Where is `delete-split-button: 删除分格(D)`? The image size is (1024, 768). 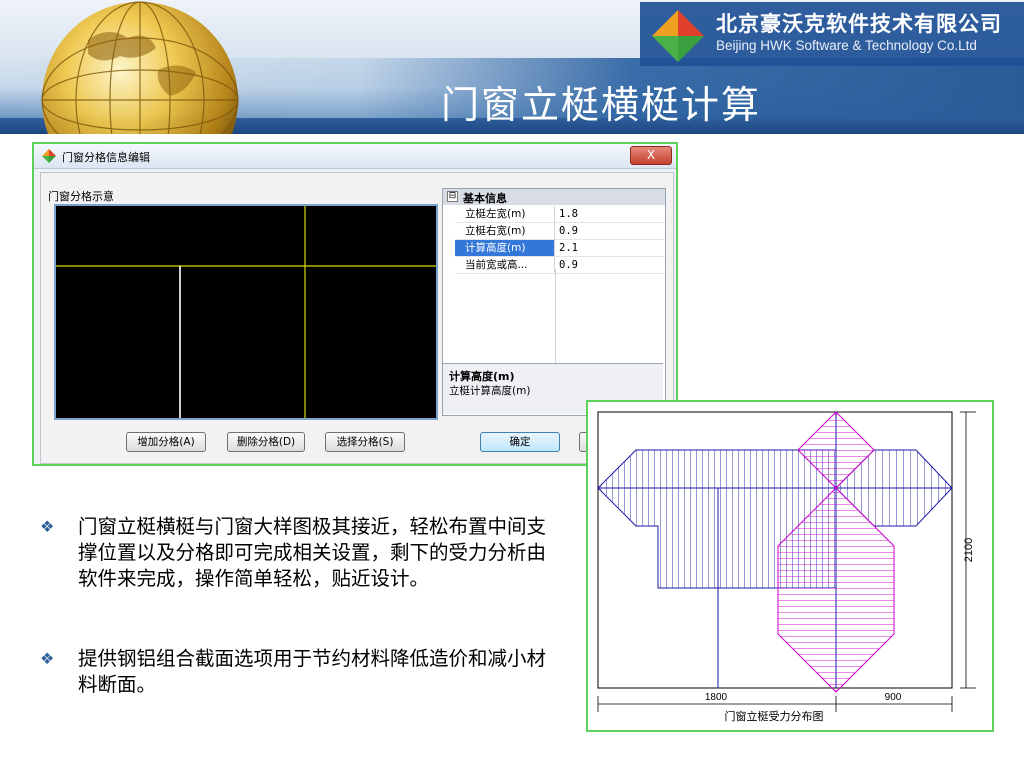
delete-split-button: 删除分格(D) is located at coordinates (266, 442).